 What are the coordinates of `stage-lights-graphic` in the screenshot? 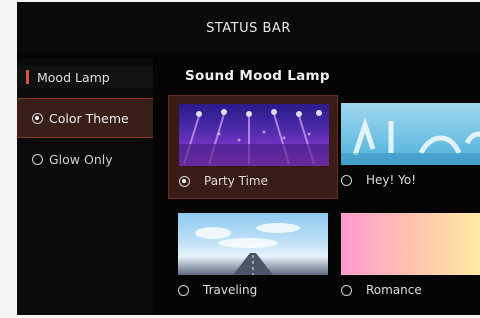 It's located at (254, 137).